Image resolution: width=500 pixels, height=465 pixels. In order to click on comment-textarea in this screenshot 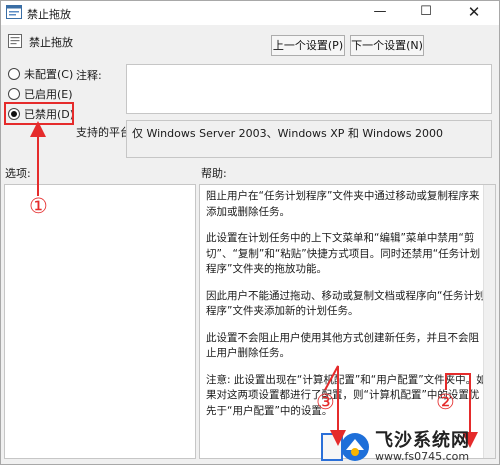, I will do `click(309, 89)`.